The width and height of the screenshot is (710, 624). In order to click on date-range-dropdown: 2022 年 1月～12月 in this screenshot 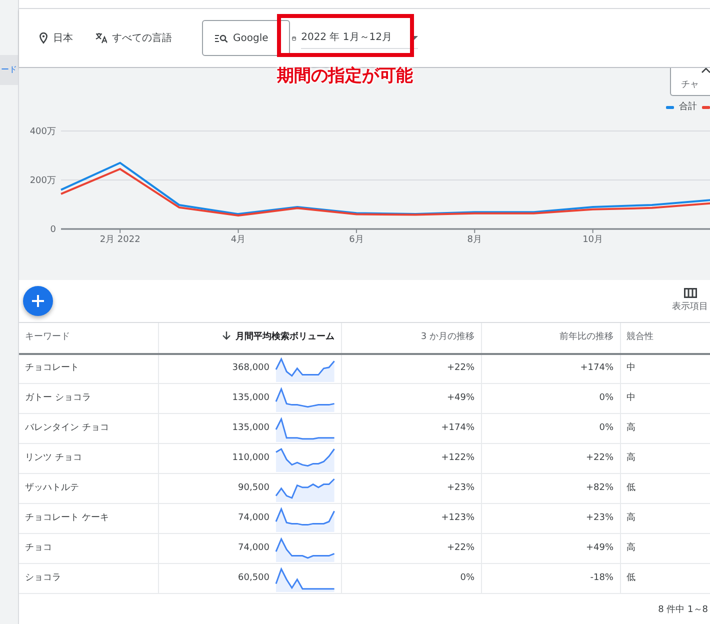, I will do `click(359, 38)`.